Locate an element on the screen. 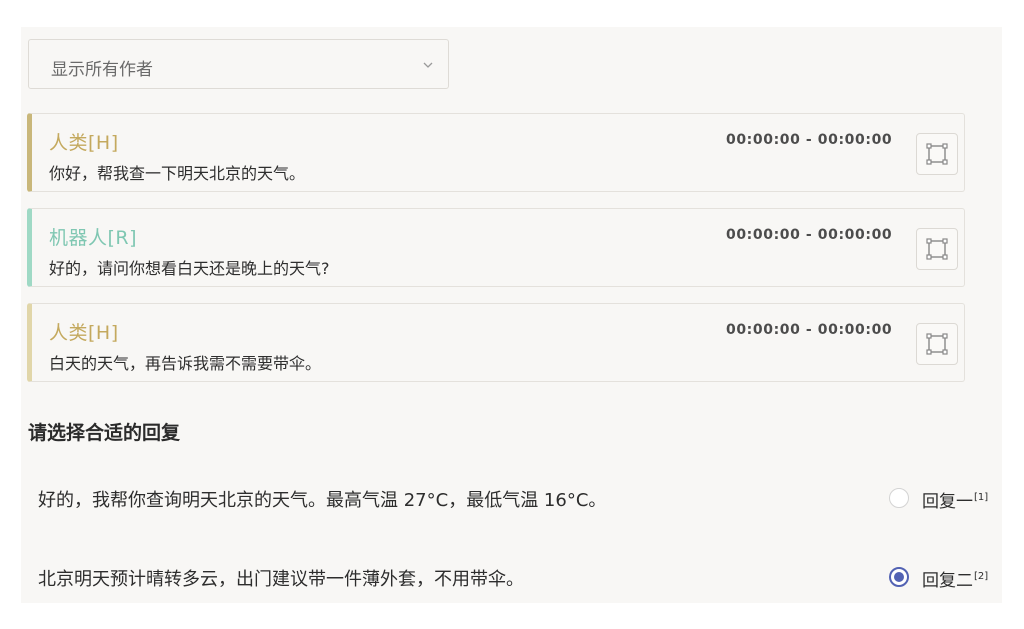  reply-option-label-text: 回复二 is located at coordinates (947, 581).